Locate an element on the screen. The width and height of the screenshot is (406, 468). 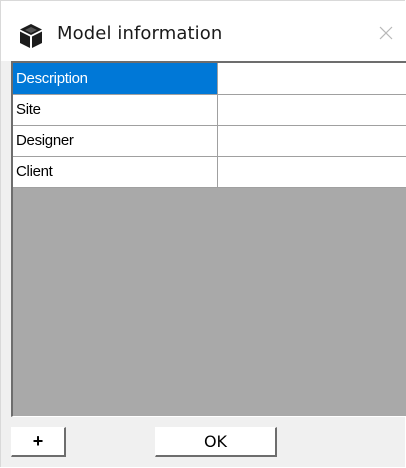
close-button is located at coordinates (386, 33).